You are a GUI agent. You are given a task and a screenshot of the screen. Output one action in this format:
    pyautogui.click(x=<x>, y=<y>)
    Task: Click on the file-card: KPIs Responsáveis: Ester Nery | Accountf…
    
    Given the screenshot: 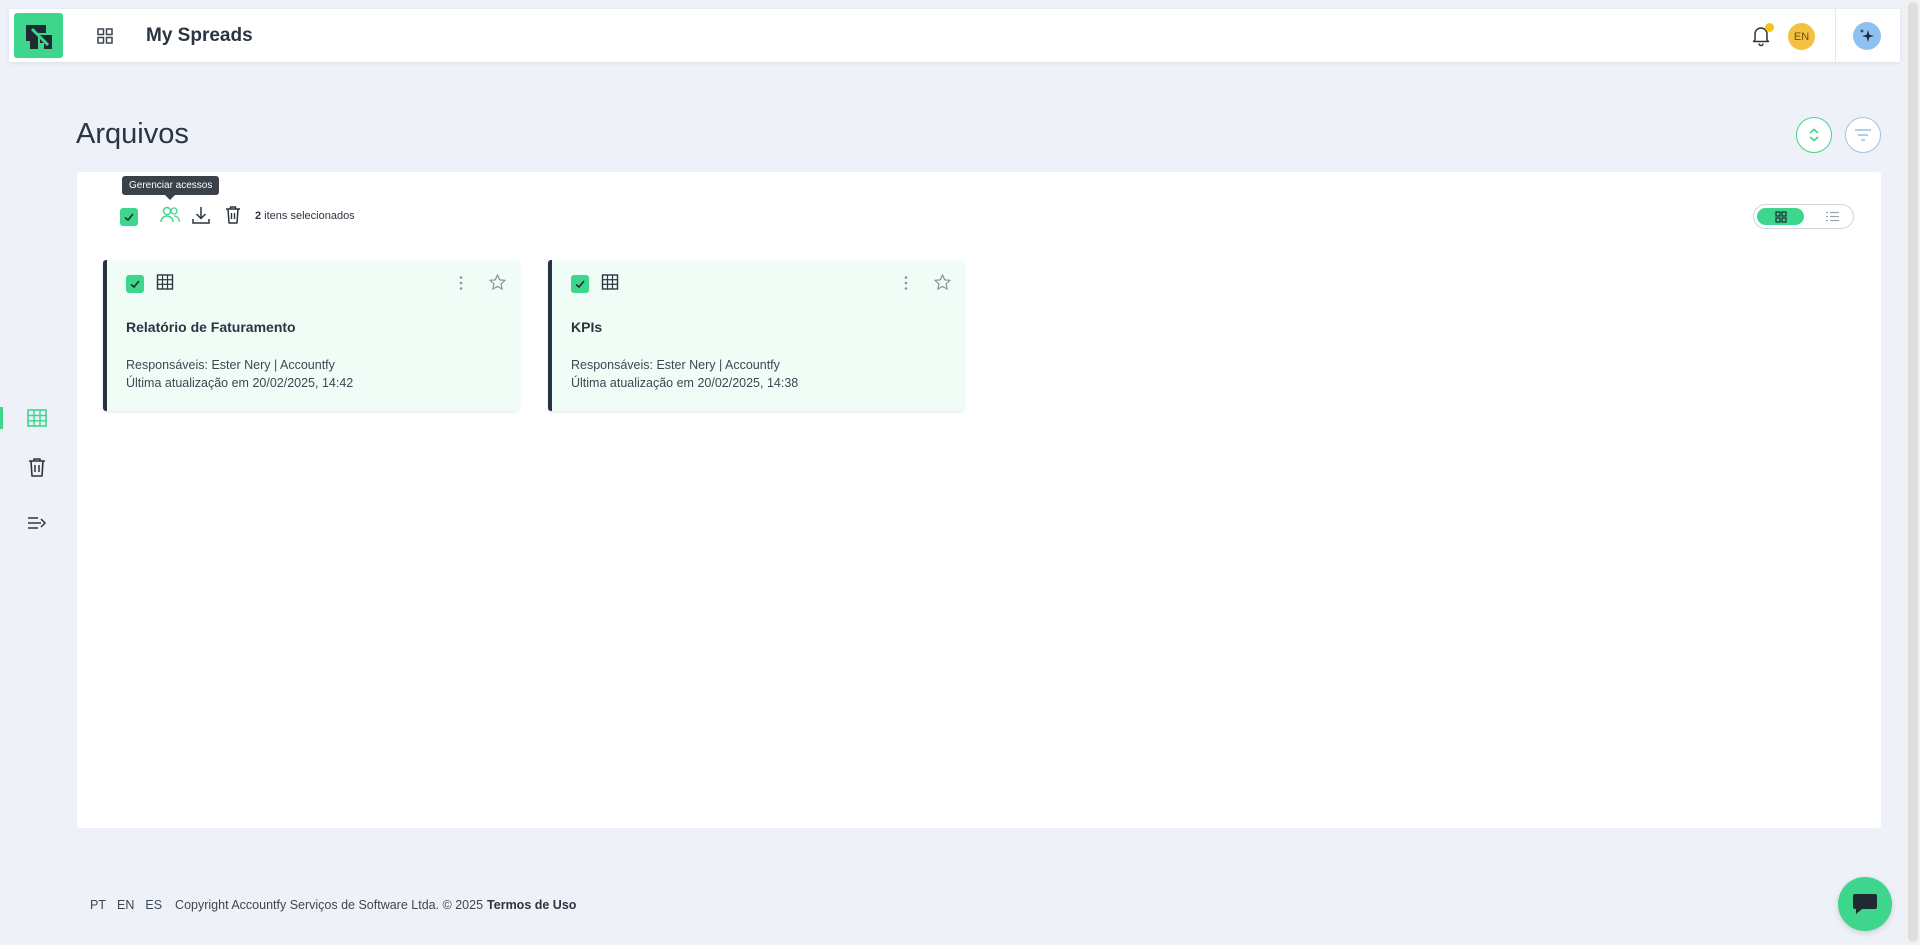 What is the action you would take?
    pyautogui.click(x=756, y=335)
    